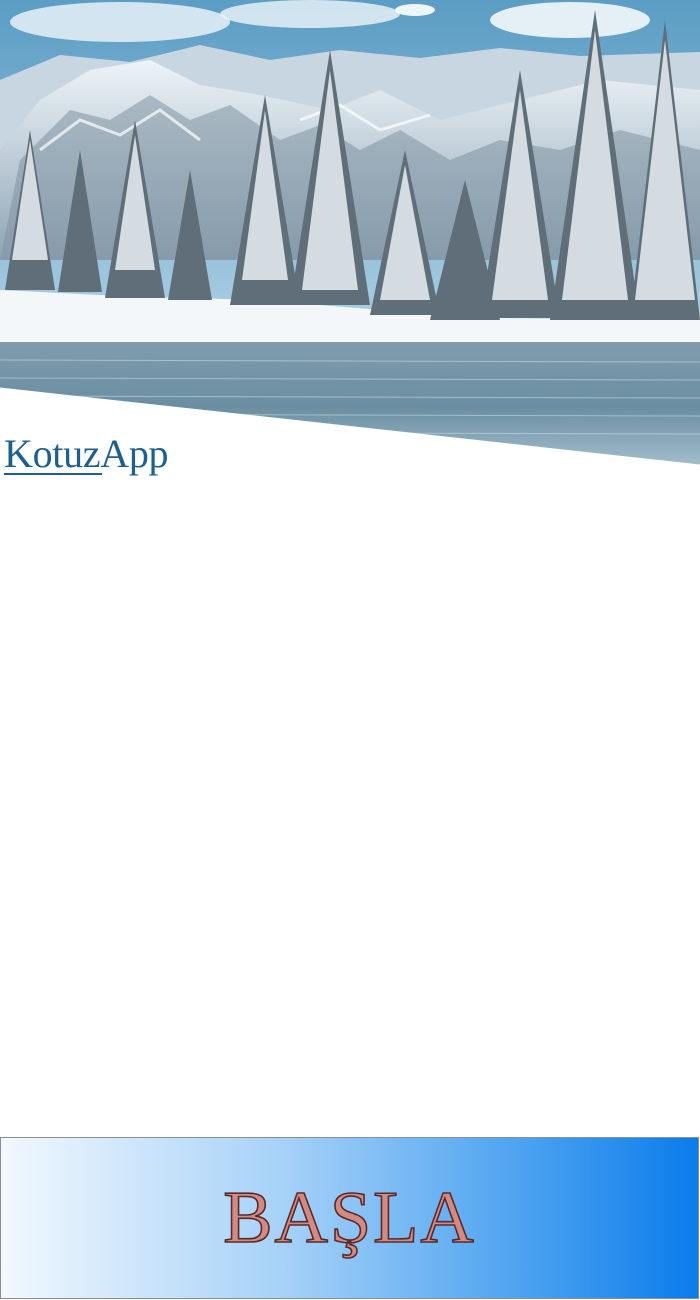 The width and height of the screenshot is (700, 1300). What do you see at coordinates (53, 474) in the screenshot?
I see `logo-underline` at bounding box center [53, 474].